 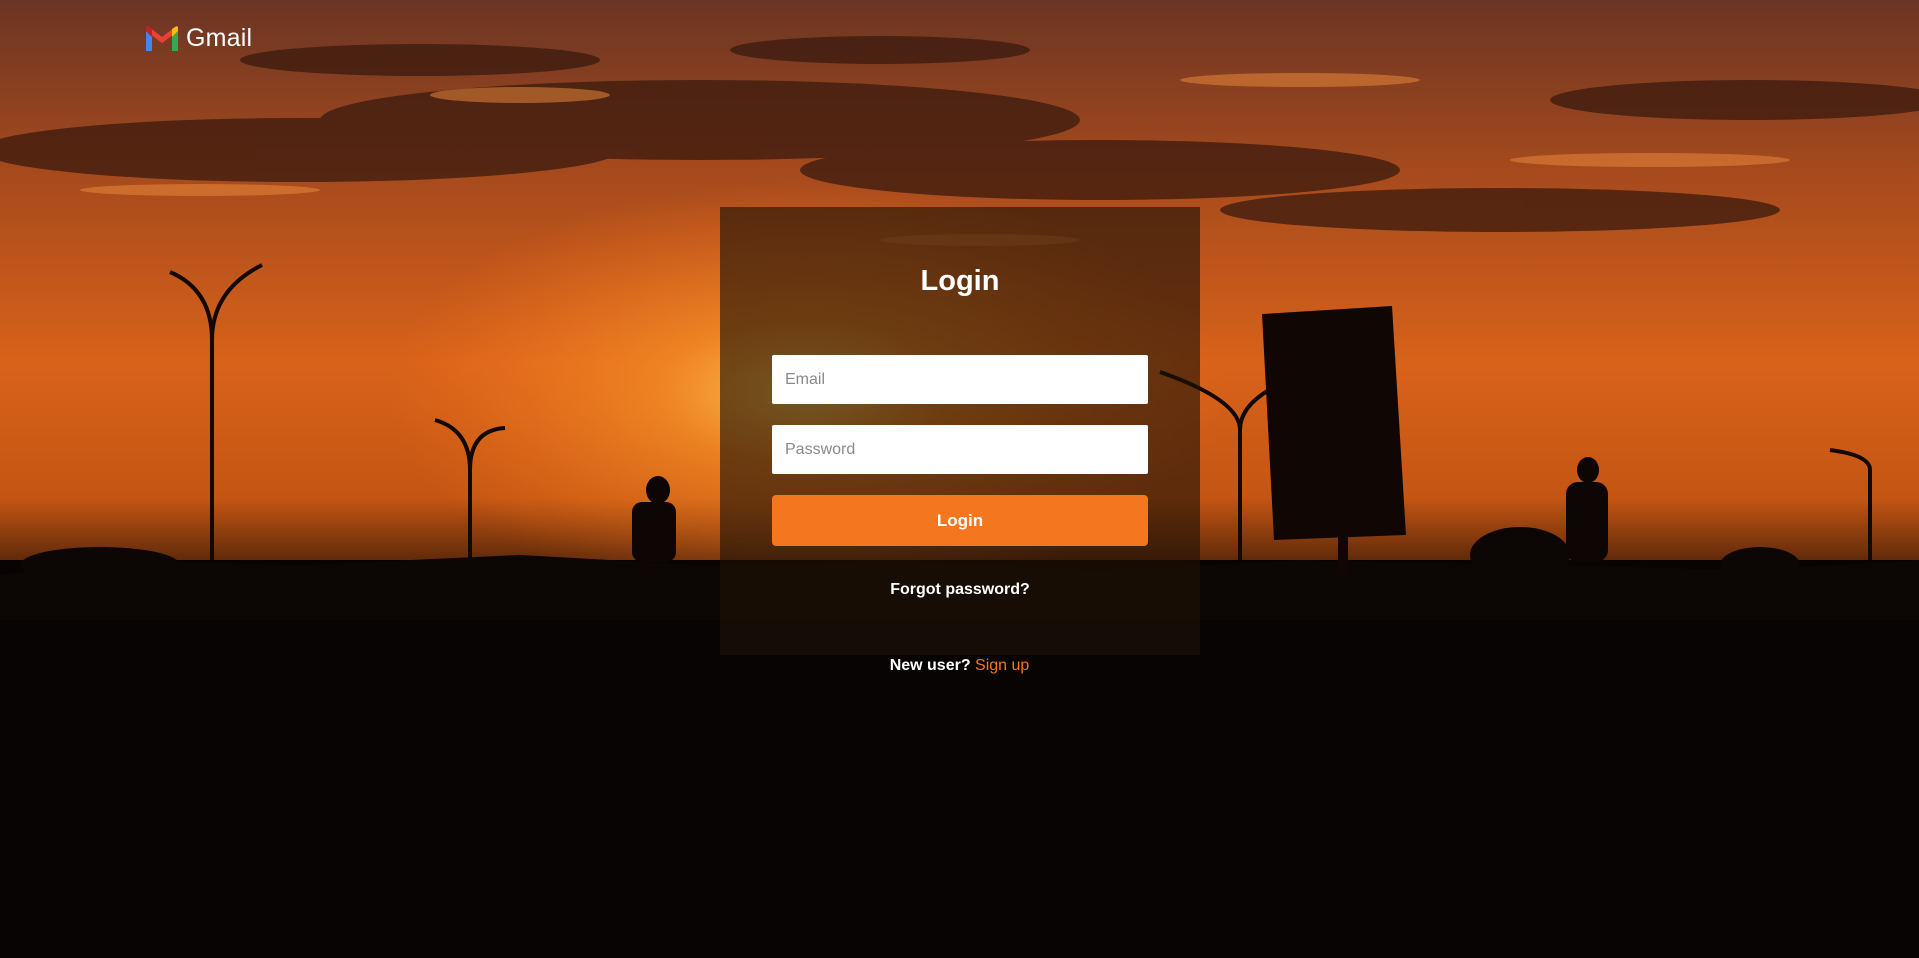 What do you see at coordinates (162, 38) in the screenshot?
I see `gmail-m-icon` at bounding box center [162, 38].